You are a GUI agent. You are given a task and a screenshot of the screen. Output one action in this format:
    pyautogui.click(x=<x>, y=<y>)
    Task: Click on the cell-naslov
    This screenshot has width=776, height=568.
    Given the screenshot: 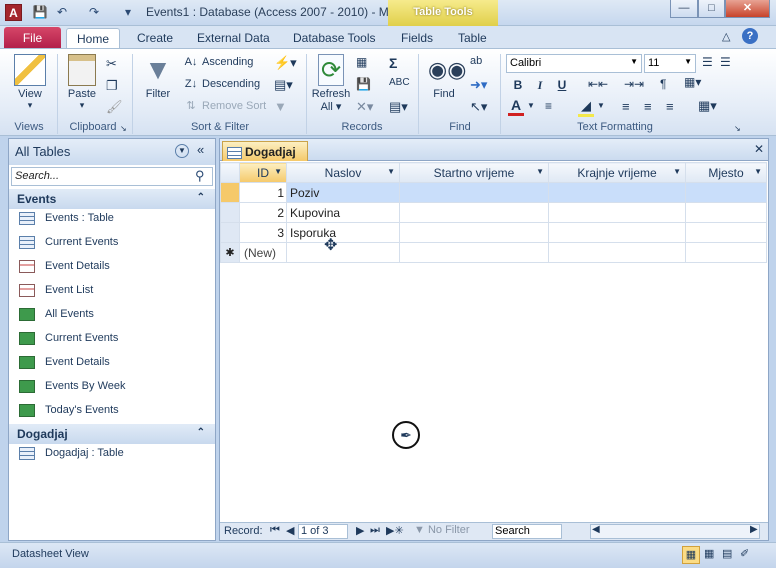 What is the action you would take?
    pyautogui.click(x=343, y=252)
    